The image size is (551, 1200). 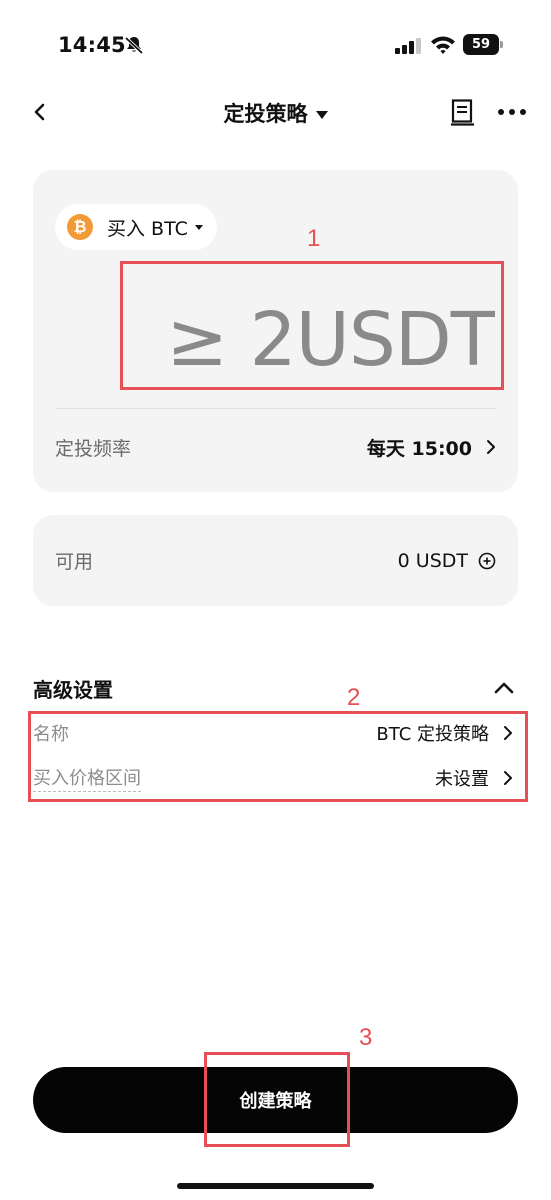 What do you see at coordinates (408, 46) in the screenshot?
I see `signal-icon` at bounding box center [408, 46].